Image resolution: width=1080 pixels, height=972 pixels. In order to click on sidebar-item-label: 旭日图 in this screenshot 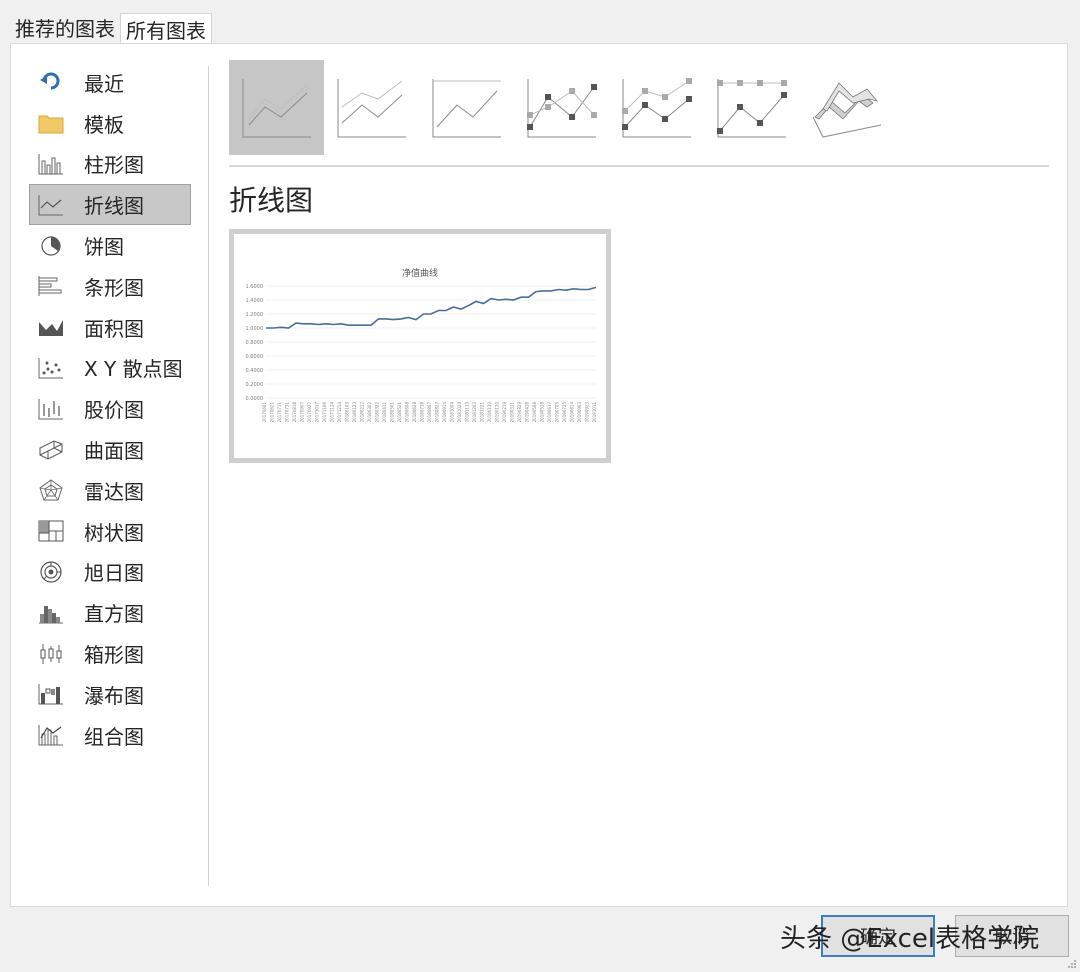, I will do `click(114, 573)`.